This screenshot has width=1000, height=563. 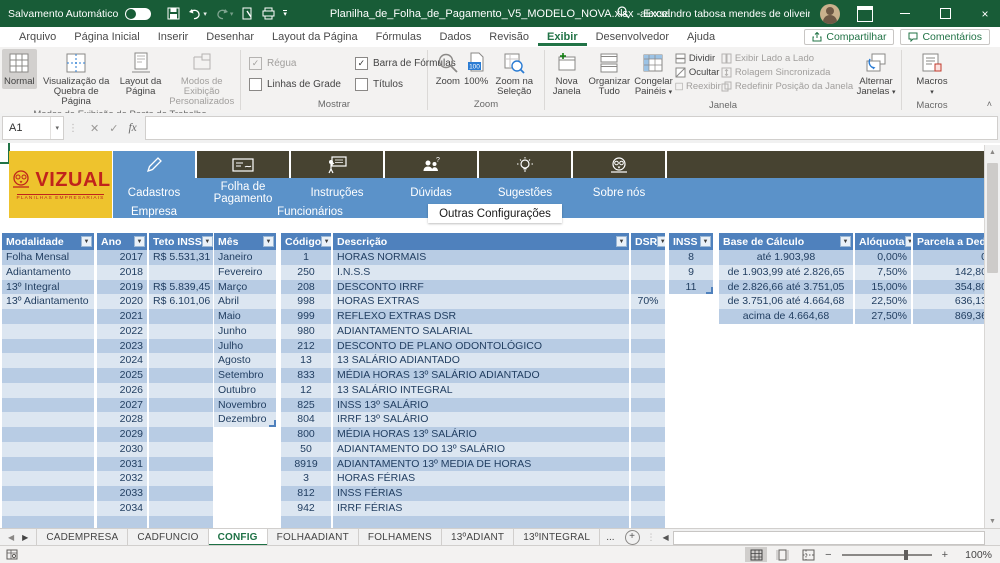 I want to click on cell: Setembro, so click(x=245, y=375).